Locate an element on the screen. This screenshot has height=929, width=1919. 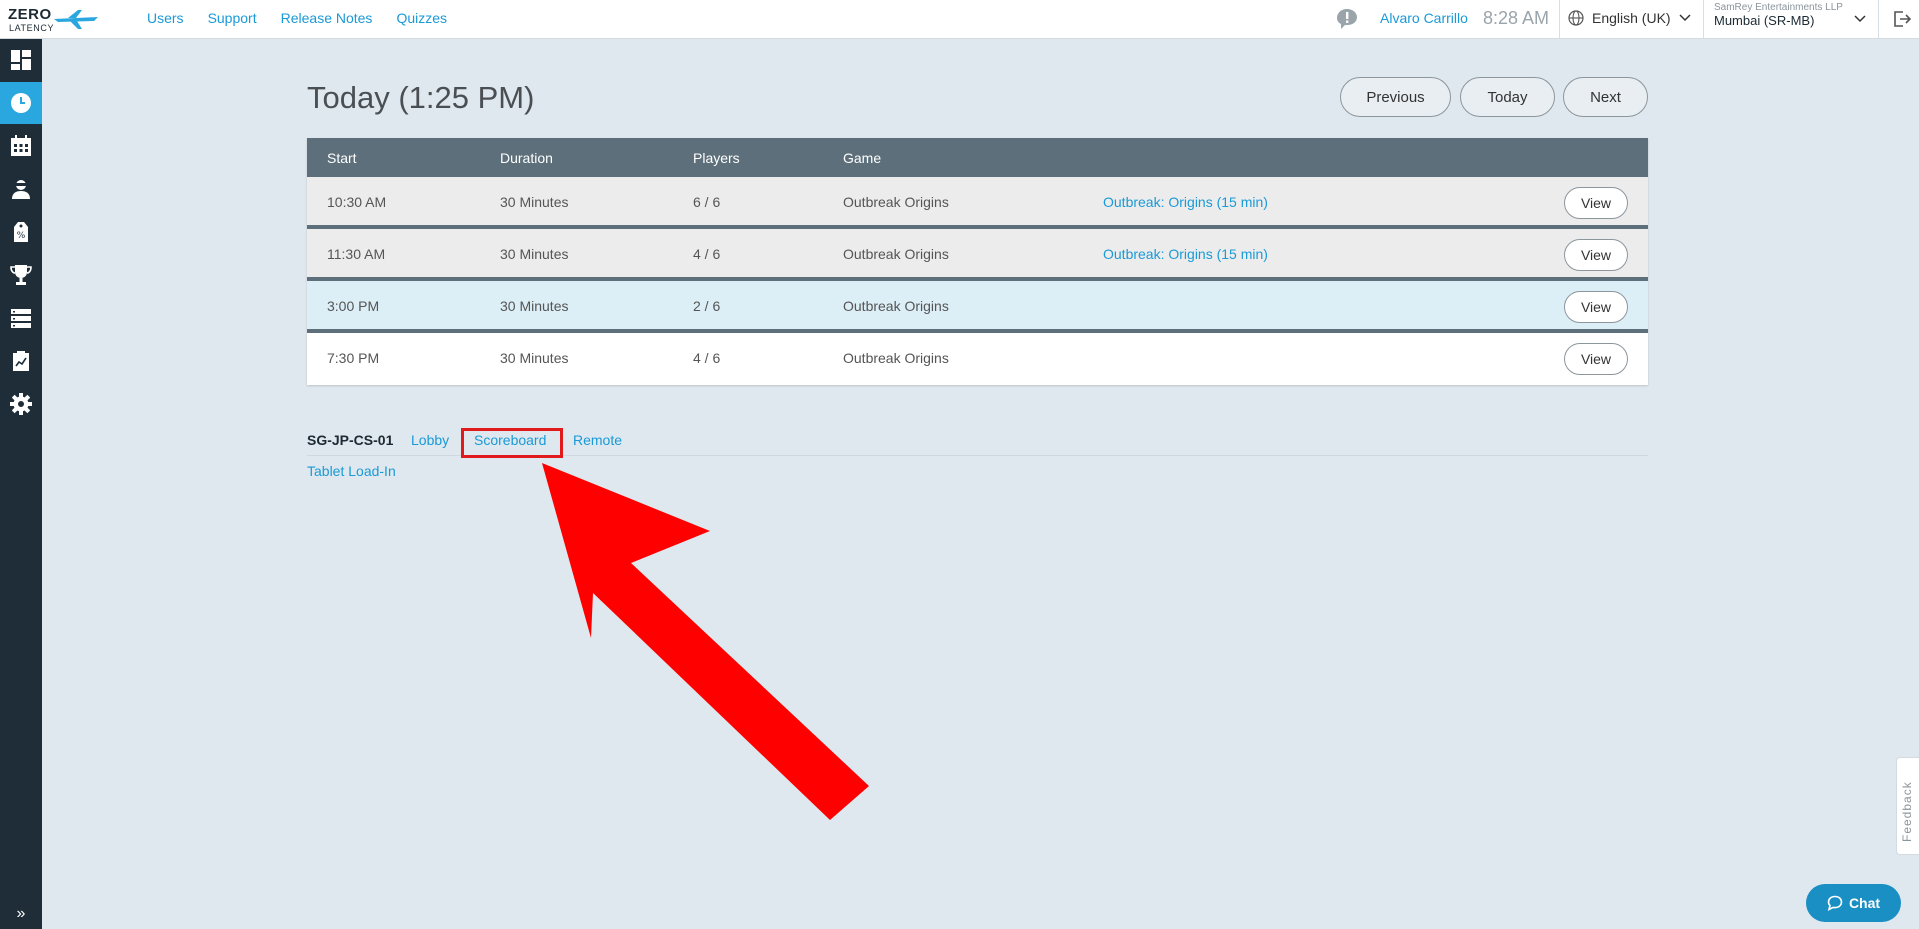
language-selector: English (UK) is located at coordinates (1629, 18).